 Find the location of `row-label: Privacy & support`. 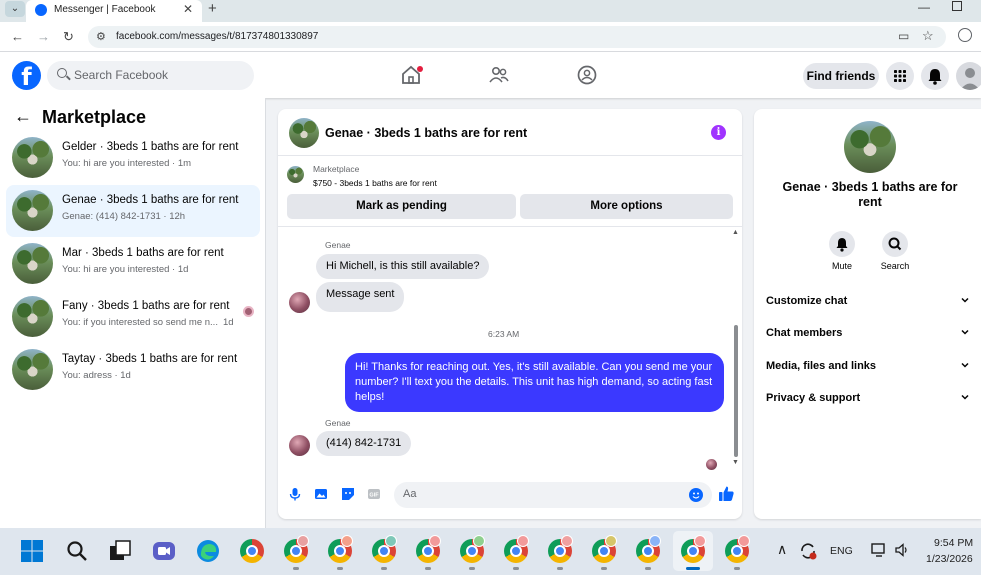

row-label: Privacy & support is located at coordinates (813, 398).